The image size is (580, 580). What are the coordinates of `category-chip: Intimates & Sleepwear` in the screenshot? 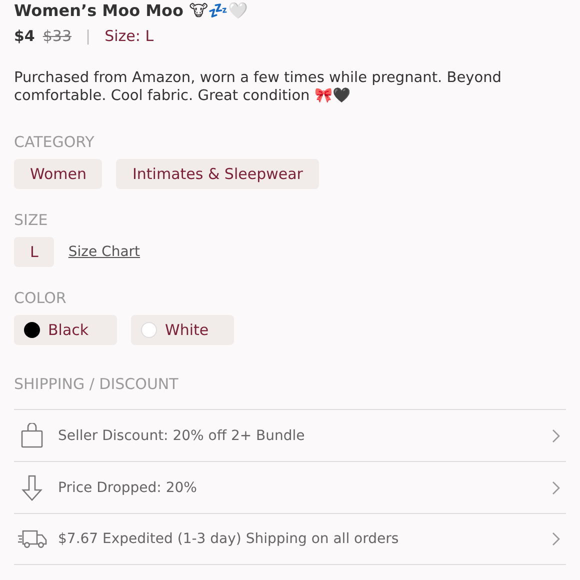 It's located at (217, 174).